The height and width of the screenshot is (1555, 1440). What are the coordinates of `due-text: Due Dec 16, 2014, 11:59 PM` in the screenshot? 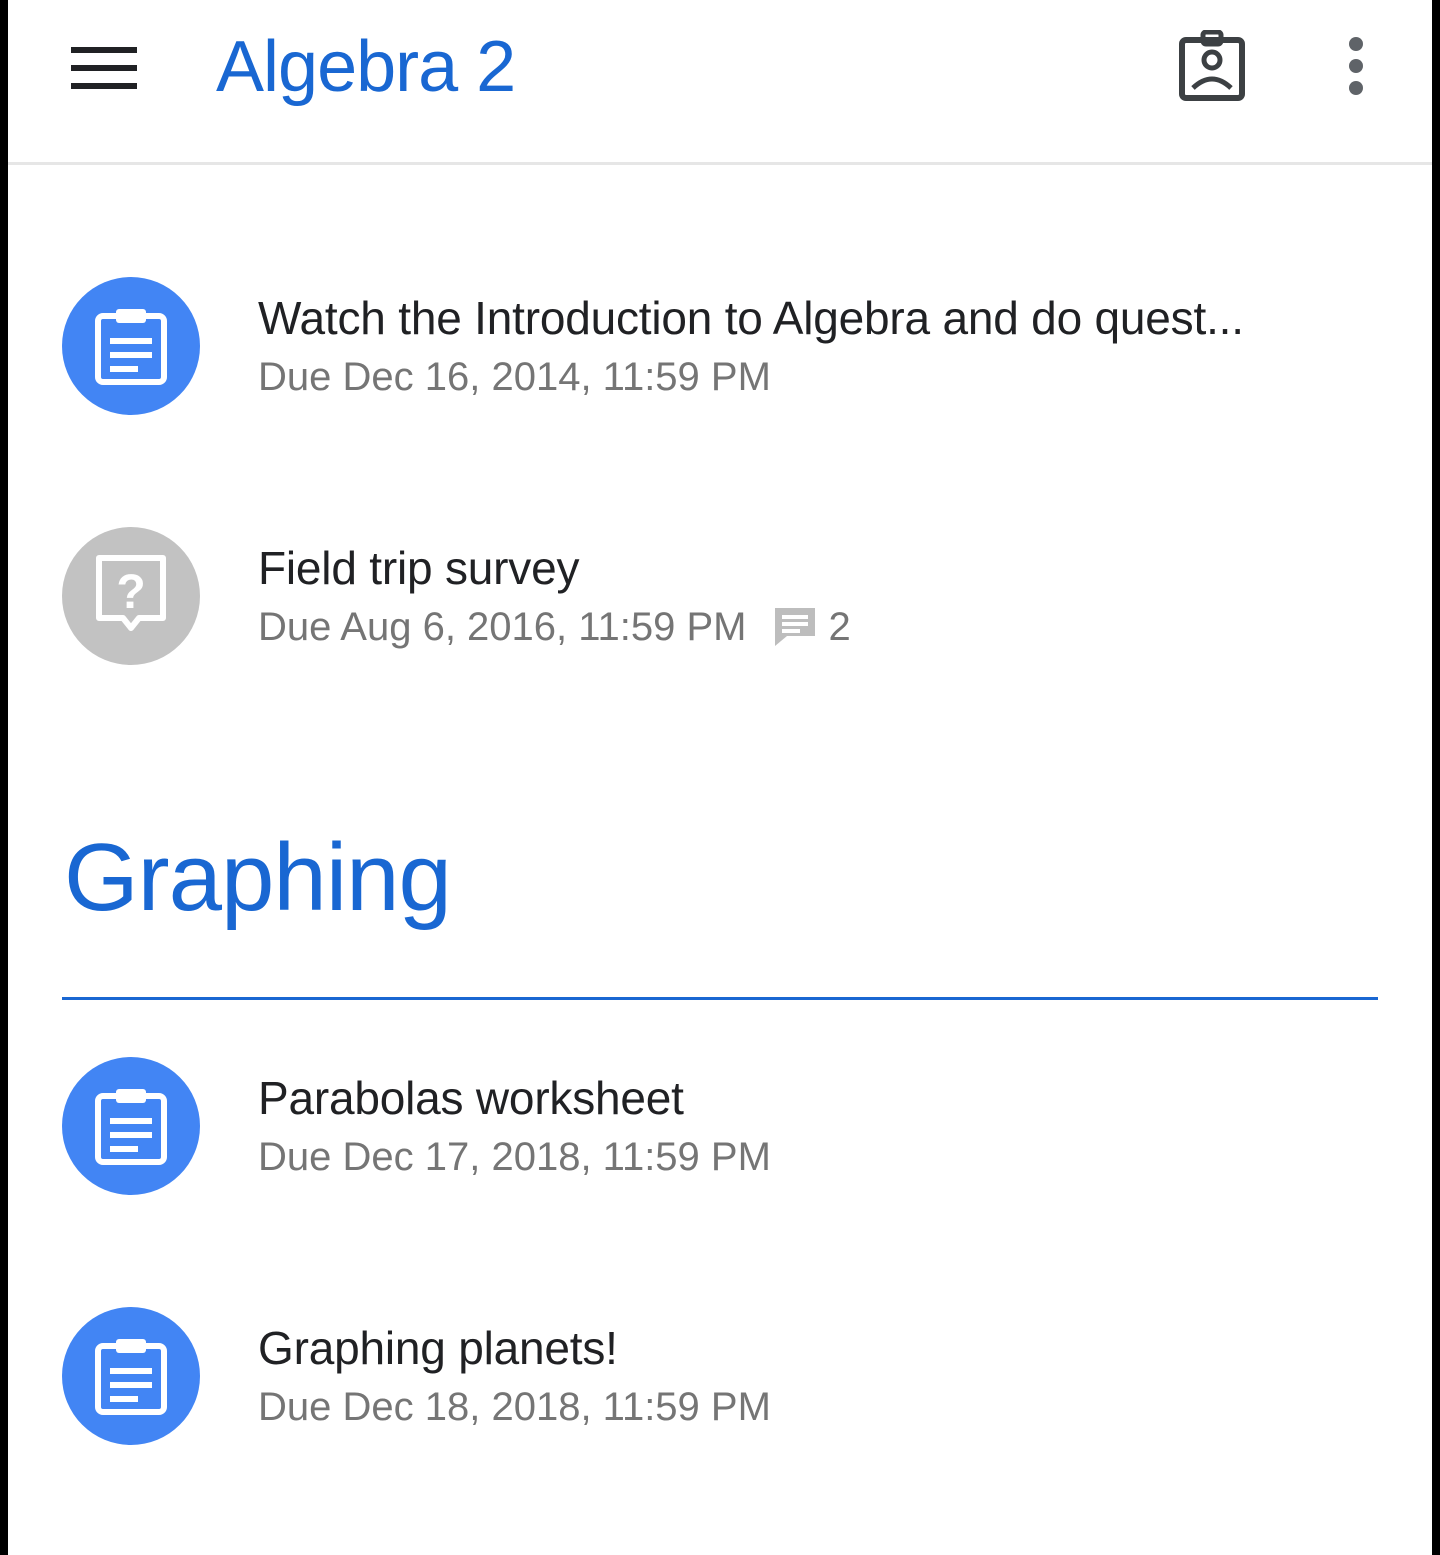 It's located at (514, 377).